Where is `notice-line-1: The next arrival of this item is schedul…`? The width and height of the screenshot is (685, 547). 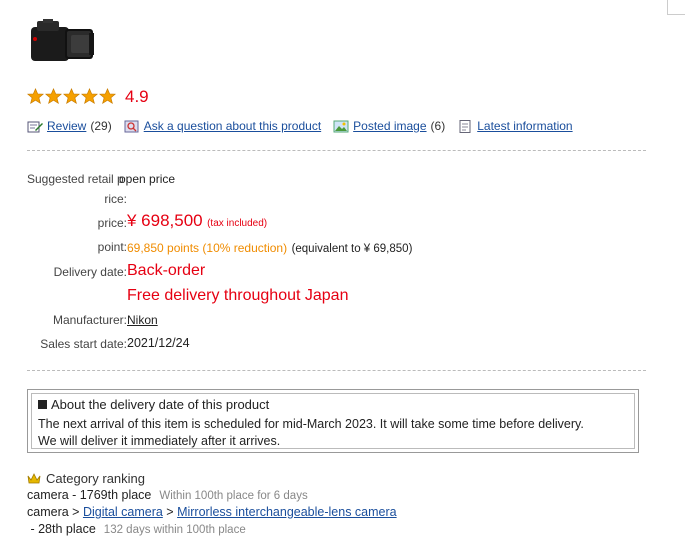
notice-line-1: The next arrival of this item is schedul… is located at coordinates (311, 424).